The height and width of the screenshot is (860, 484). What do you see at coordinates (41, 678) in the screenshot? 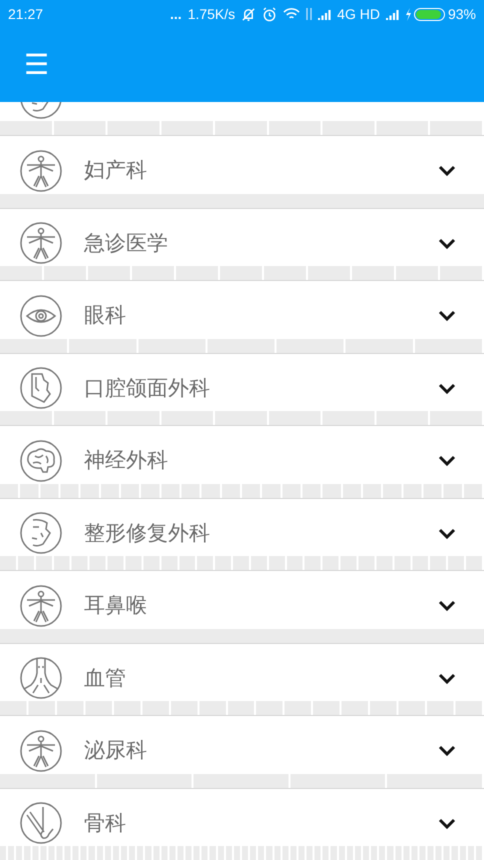
I see `blood-vessel-icon` at bounding box center [41, 678].